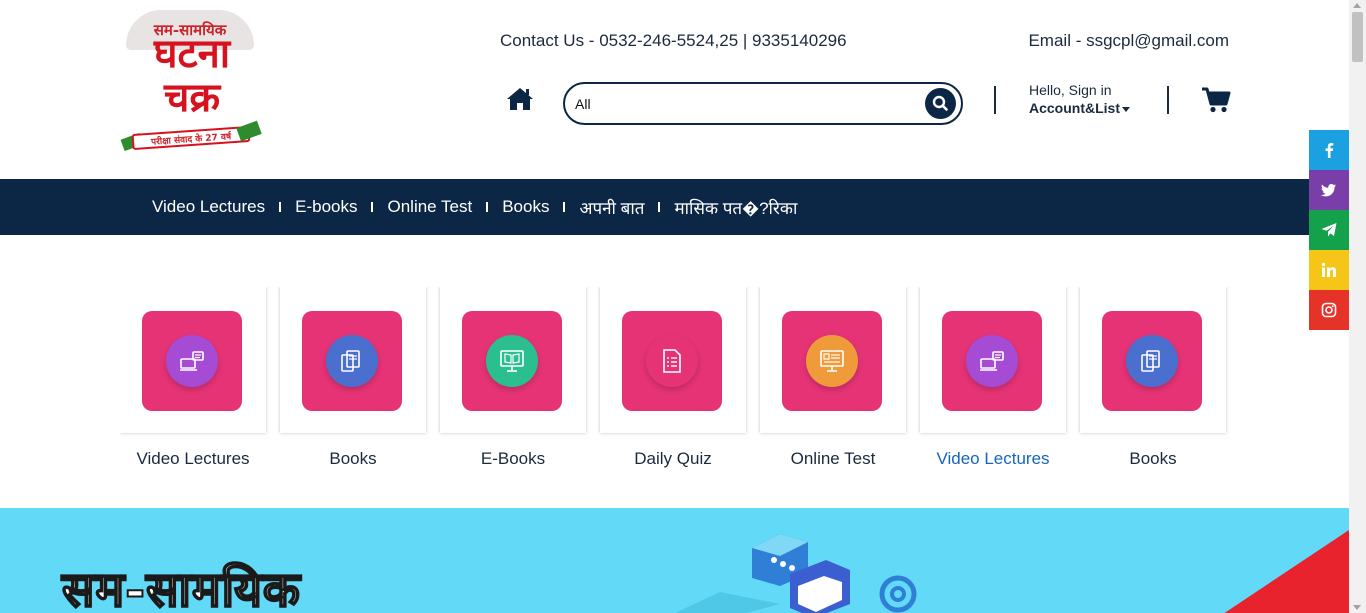 This screenshot has width=1366, height=613. I want to click on nav-item-video-lectures: Video Lectures, so click(223, 207).